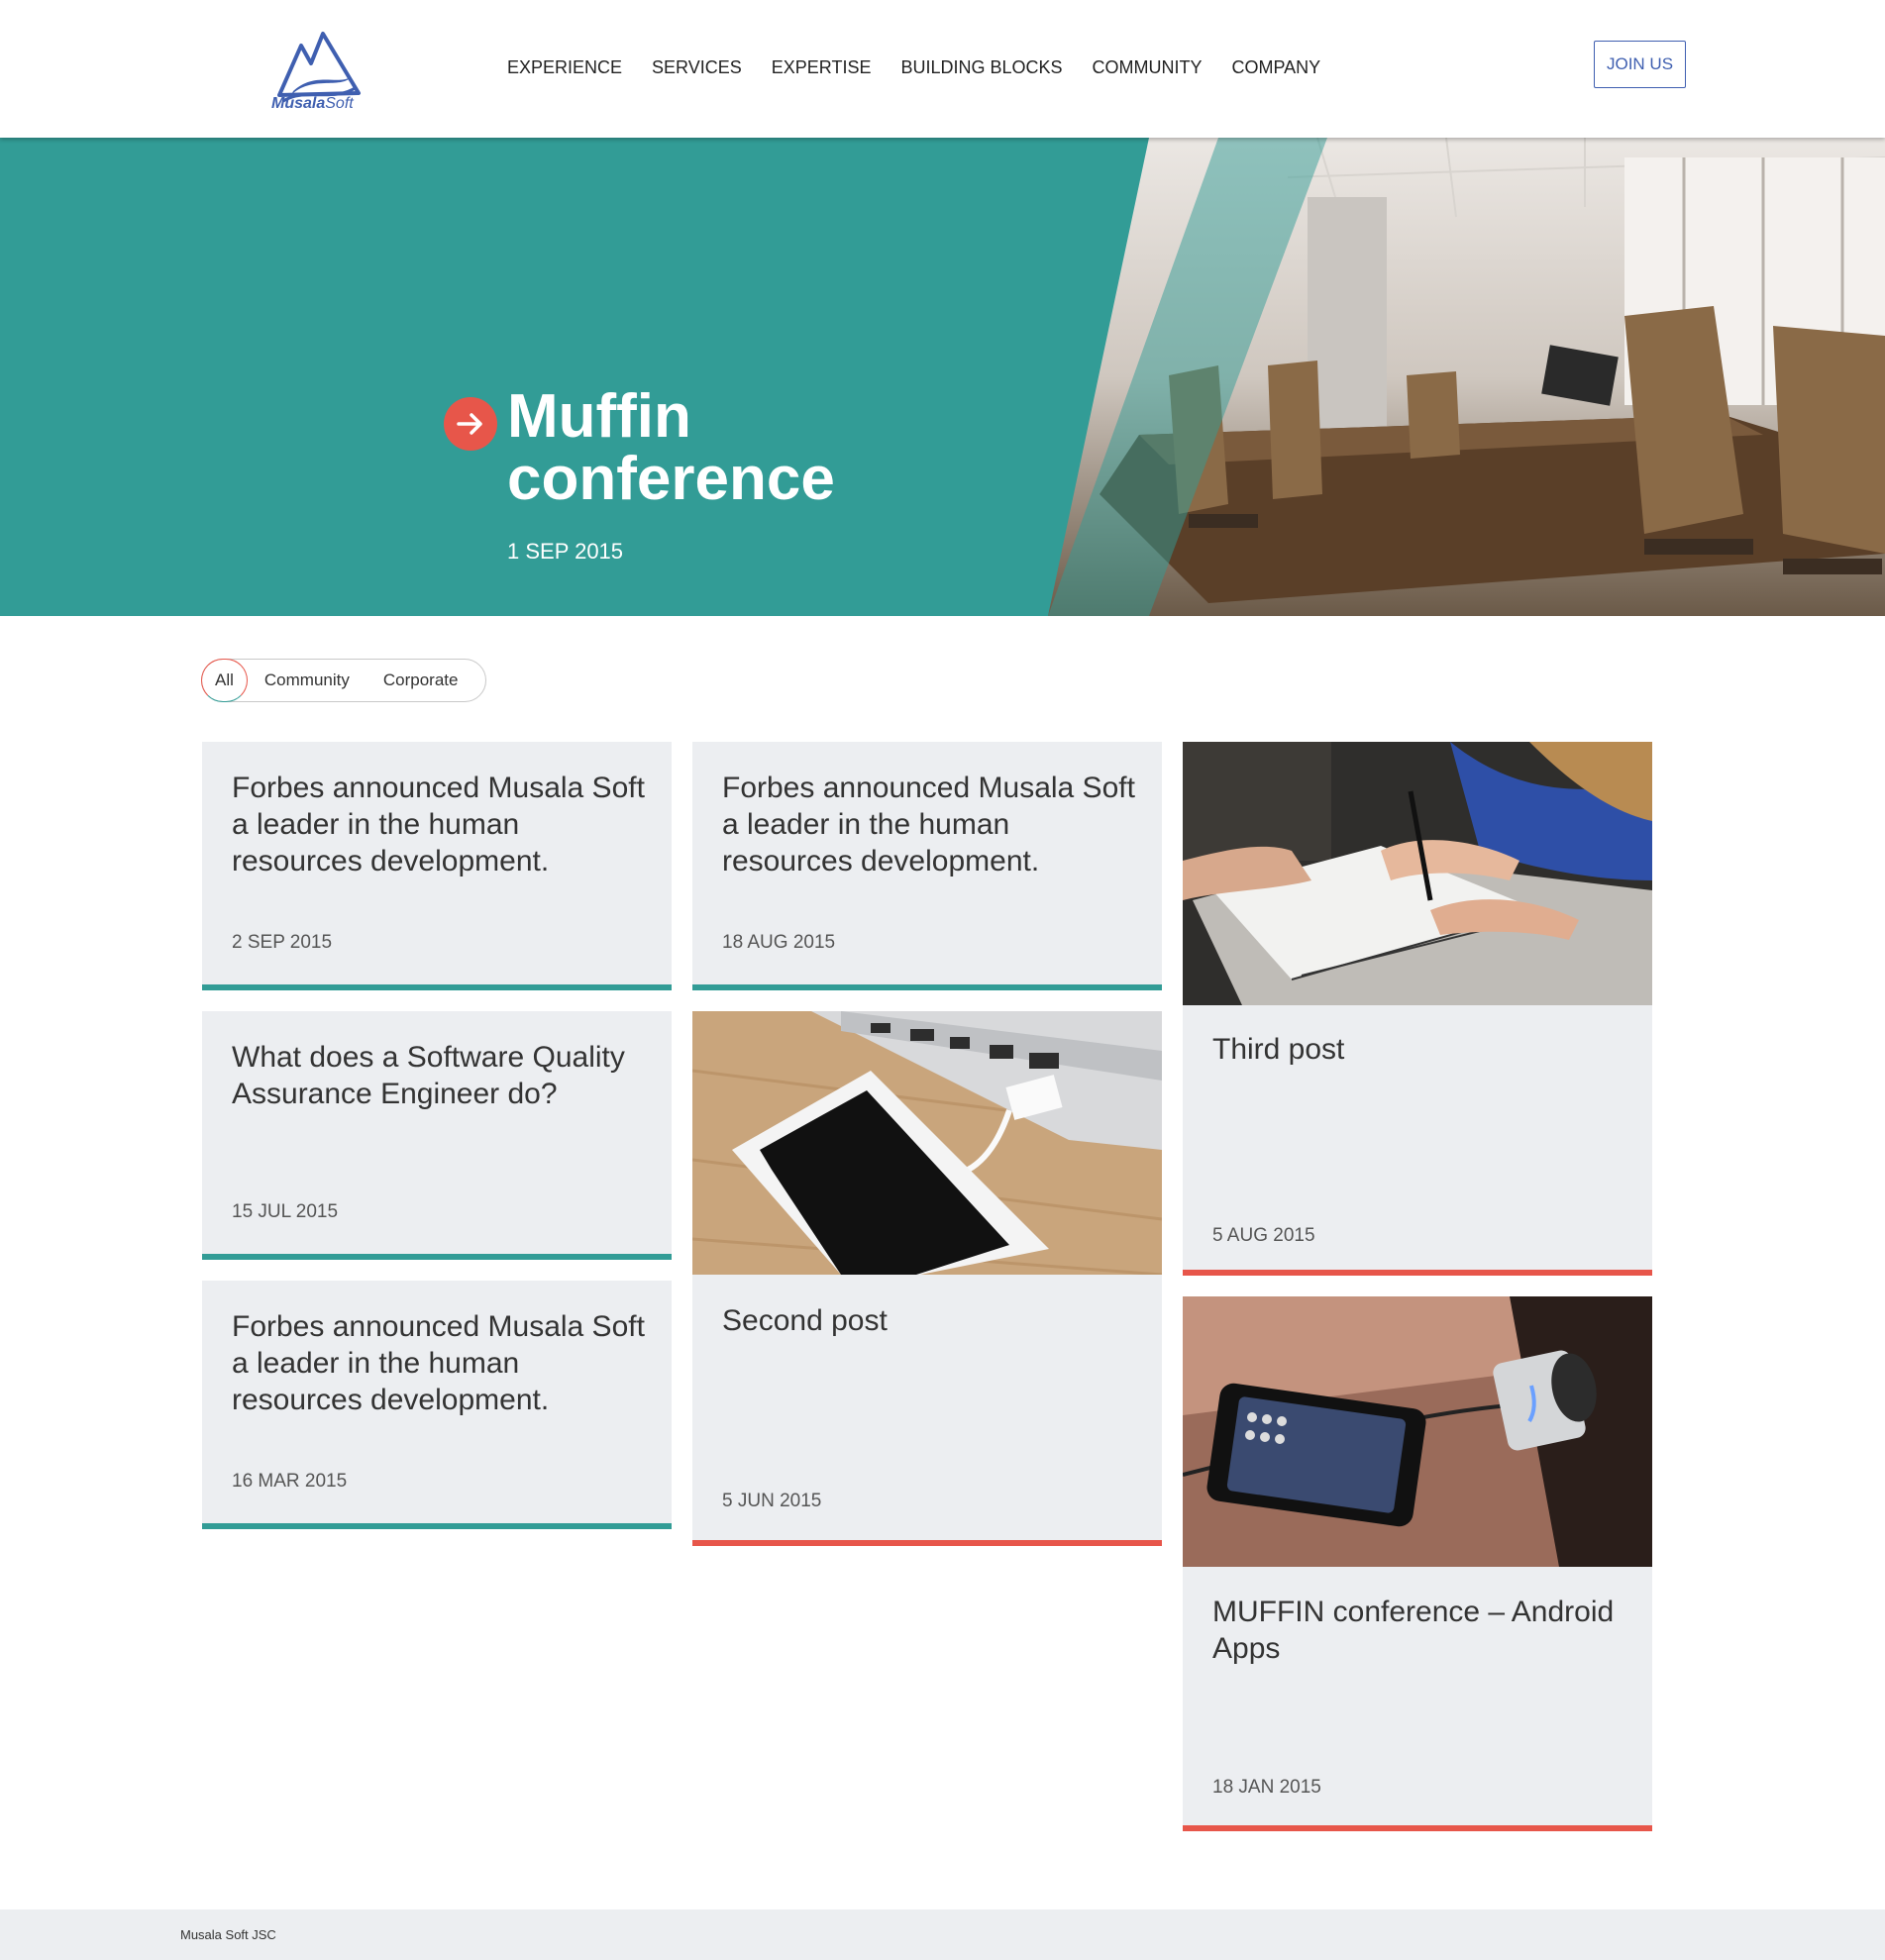 This screenshot has width=1885, height=1960. What do you see at coordinates (927, 1278) in the screenshot?
I see `post-card: Second post 5 JUN 2015` at bounding box center [927, 1278].